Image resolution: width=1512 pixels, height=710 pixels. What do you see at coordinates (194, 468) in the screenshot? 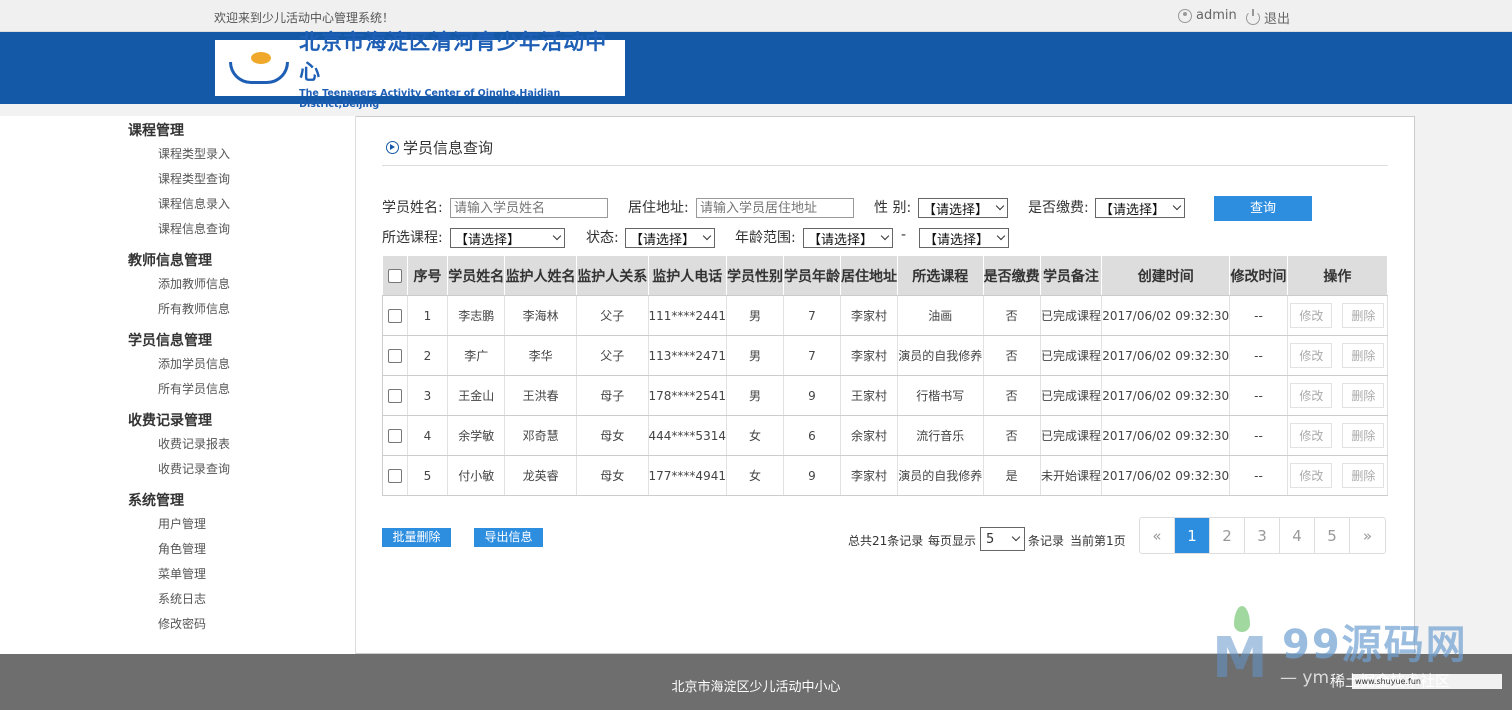
I see `sidebar-item-fee-query: 收费记录查询` at bounding box center [194, 468].